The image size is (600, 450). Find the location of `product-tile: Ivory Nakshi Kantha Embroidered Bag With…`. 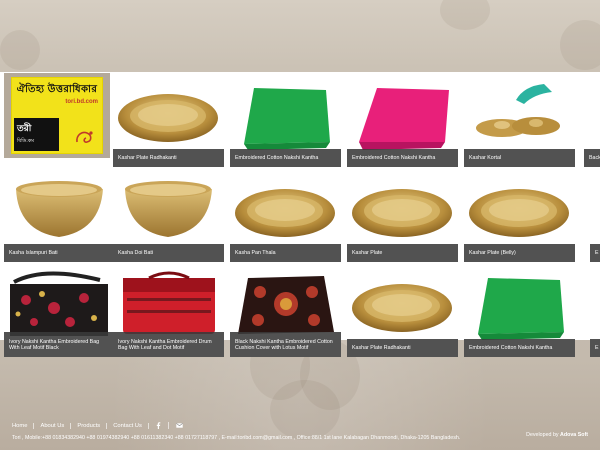

product-tile: Ivory Nakshi Kantha Embroidered Bag With… is located at coordinates (59, 313).